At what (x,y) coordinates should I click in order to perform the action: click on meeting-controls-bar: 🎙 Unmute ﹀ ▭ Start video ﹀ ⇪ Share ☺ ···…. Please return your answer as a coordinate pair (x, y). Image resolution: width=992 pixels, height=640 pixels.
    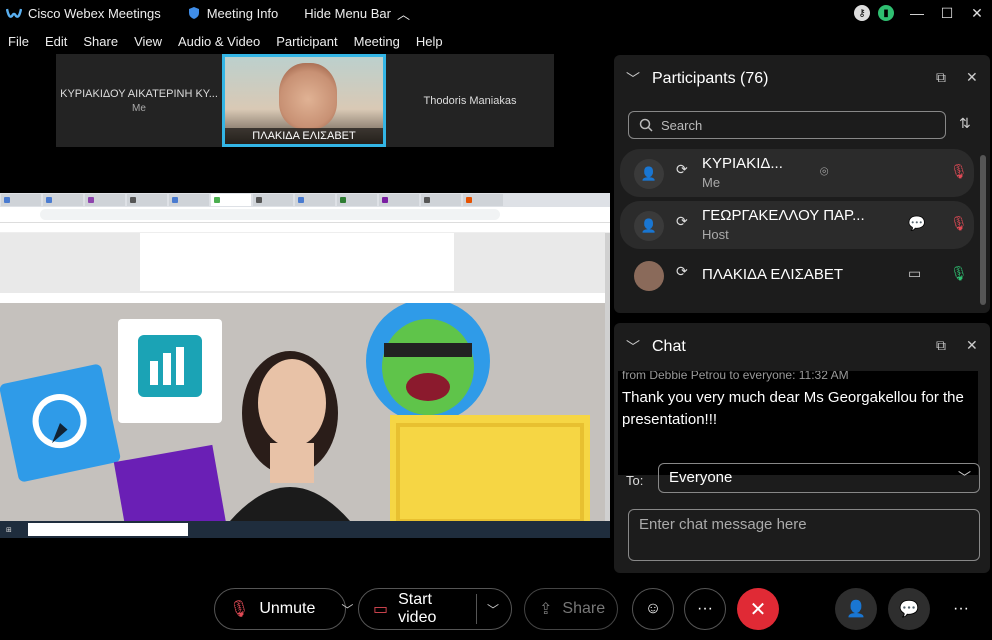
    Looking at the image, I should click on (496, 610).